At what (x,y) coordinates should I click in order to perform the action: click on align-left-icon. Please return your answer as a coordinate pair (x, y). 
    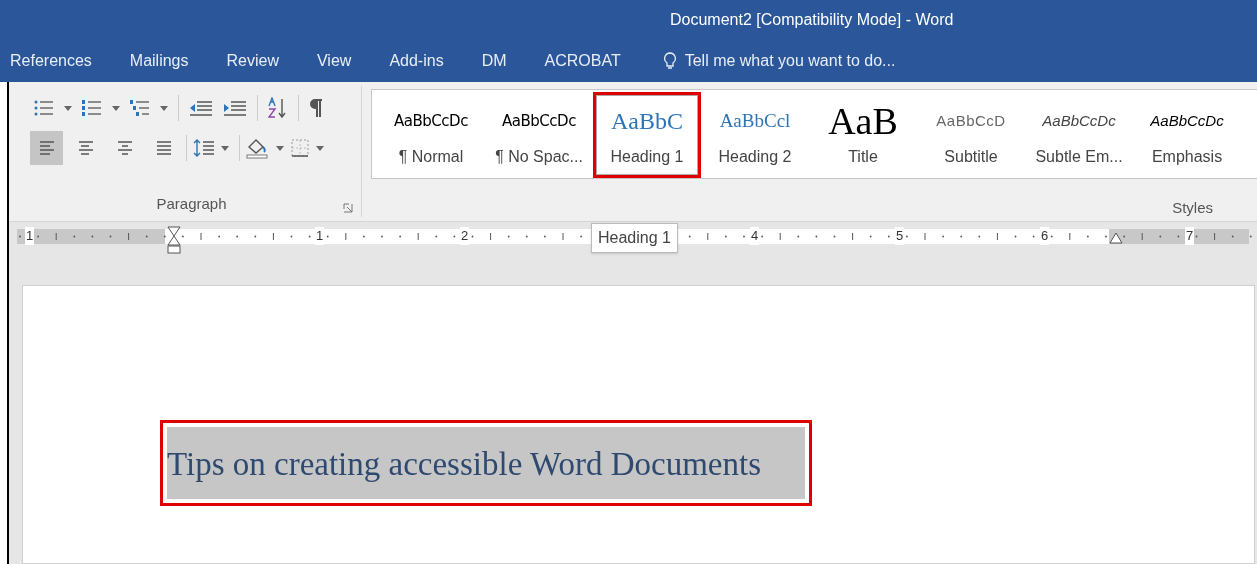
    Looking at the image, I should click on (46, 148).